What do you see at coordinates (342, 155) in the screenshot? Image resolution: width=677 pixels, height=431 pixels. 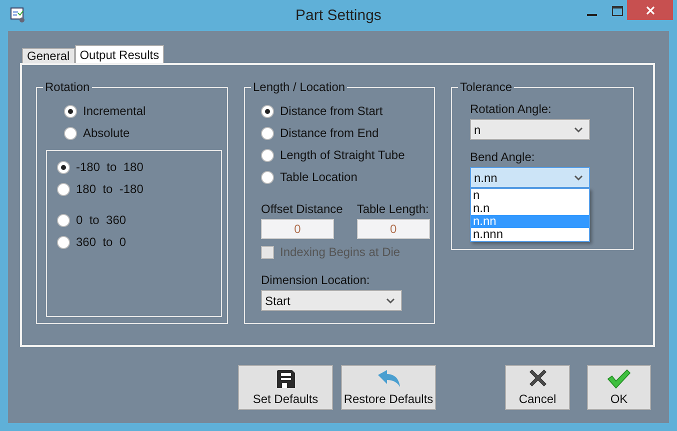 I see `radio-label: Length of Straight Tube` at bounding box center [342, 155].